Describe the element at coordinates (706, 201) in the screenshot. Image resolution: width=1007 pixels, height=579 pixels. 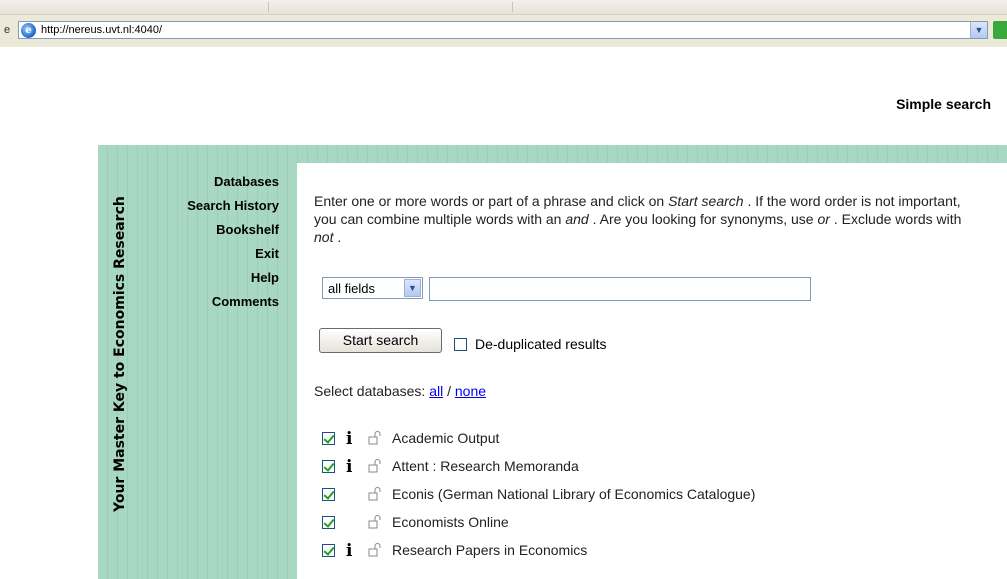
I see `instructions-emphasis: Start search` at that location.